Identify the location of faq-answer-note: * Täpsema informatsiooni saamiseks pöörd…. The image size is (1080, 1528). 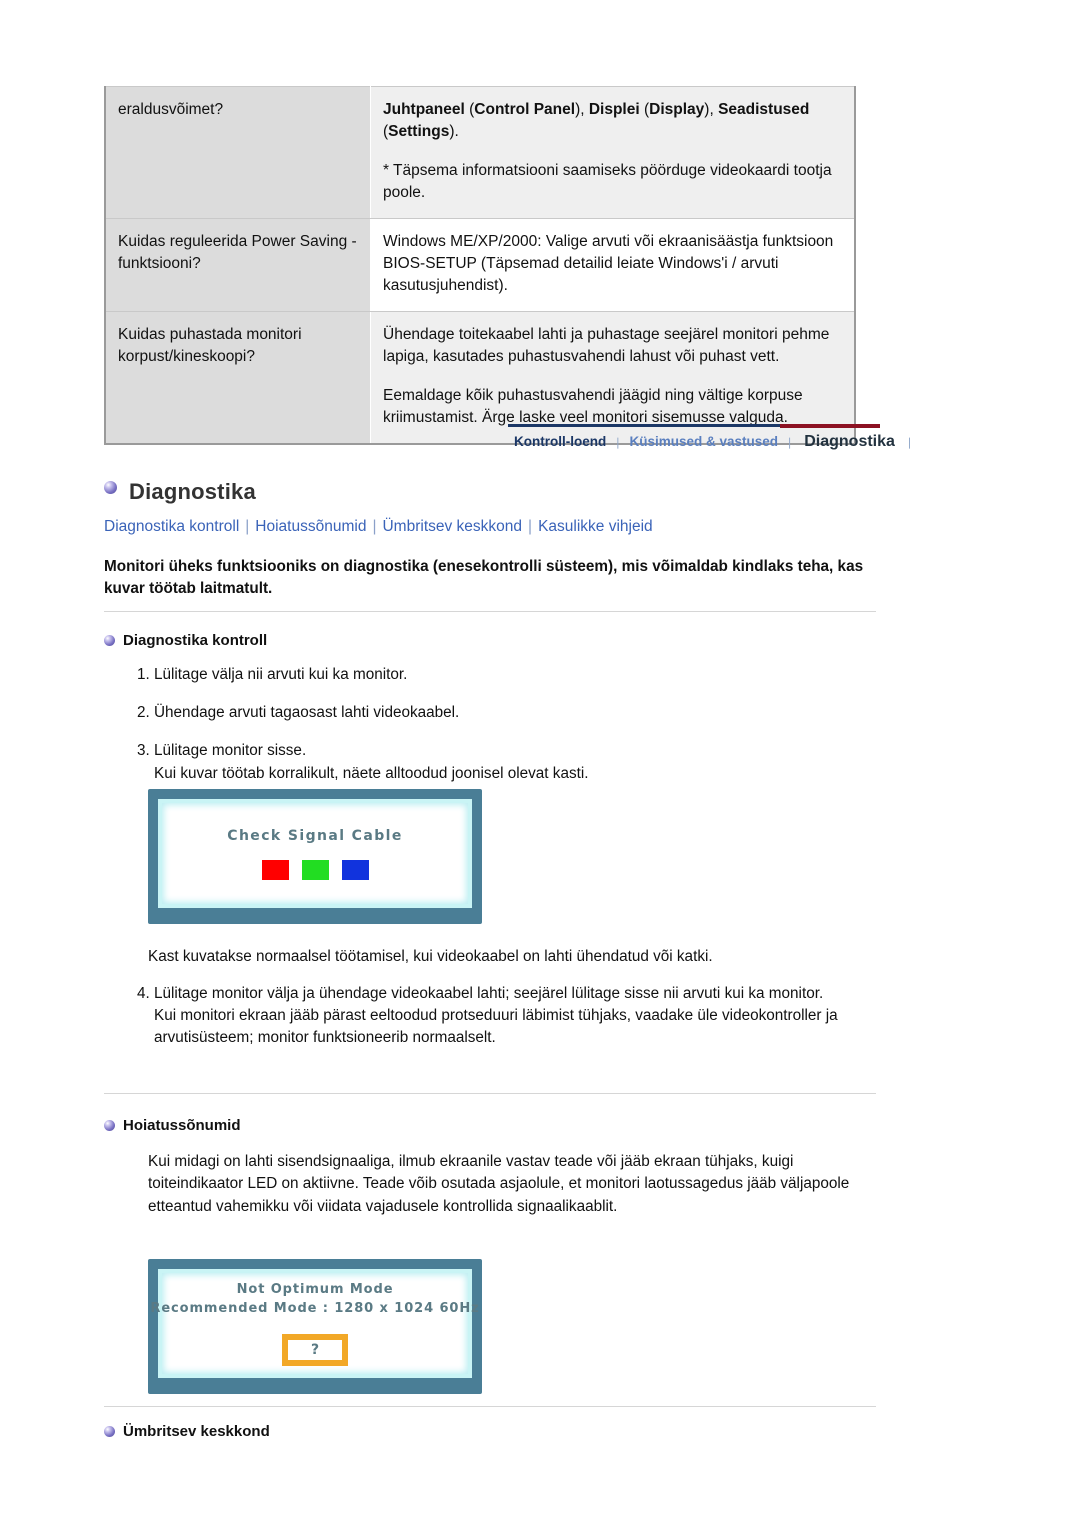
(607, 181).